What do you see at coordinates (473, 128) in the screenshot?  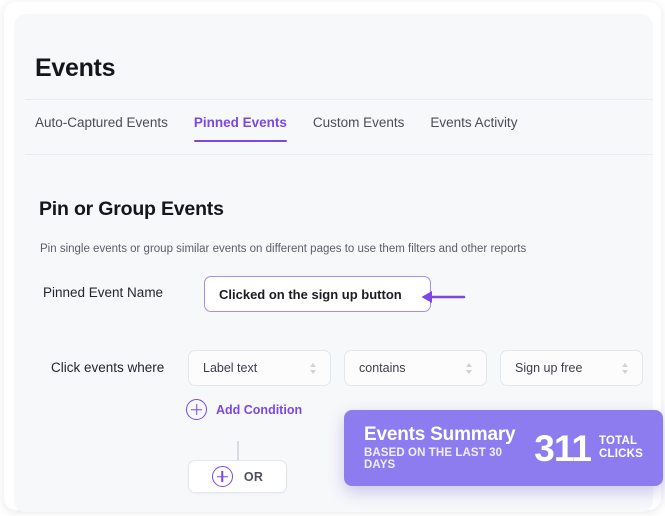 I see `tab-events-activity: Events Activity` at bounding box center [473, 128].